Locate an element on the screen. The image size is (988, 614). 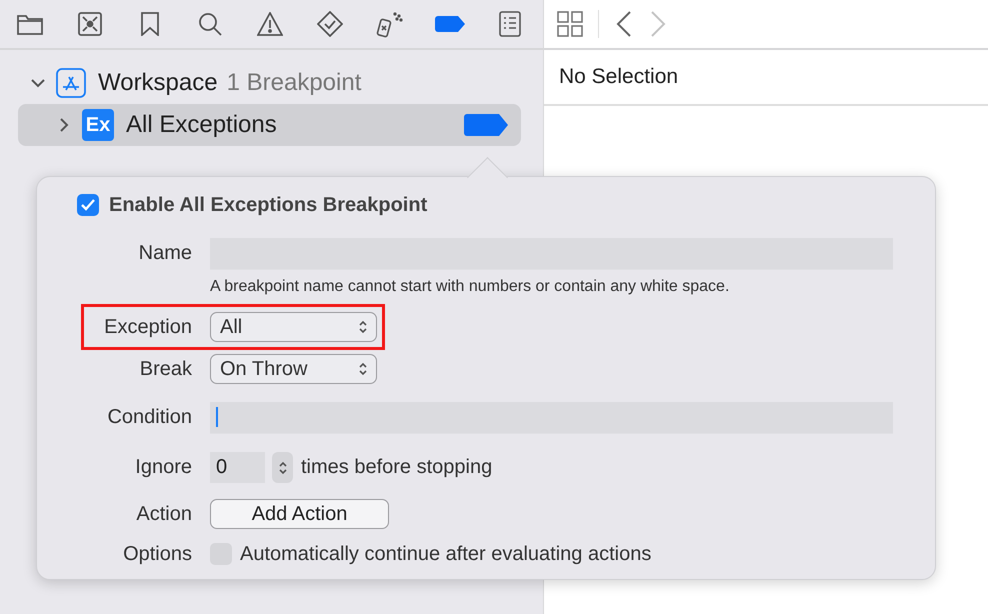
field-label: Ignore is located at coordinates (163, 467).